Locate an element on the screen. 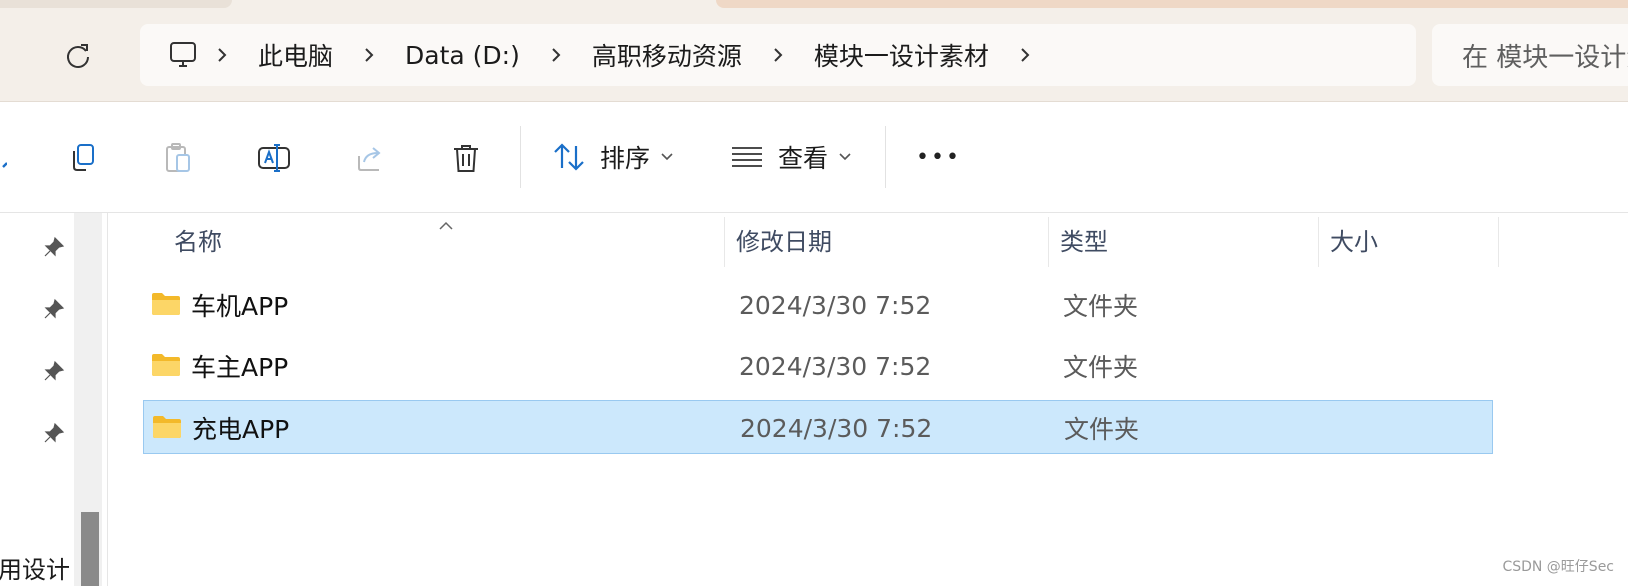  file-row-selected: 充电APP 2024/3/30 7:52 文件夹 is located at coordinates (818, 427).